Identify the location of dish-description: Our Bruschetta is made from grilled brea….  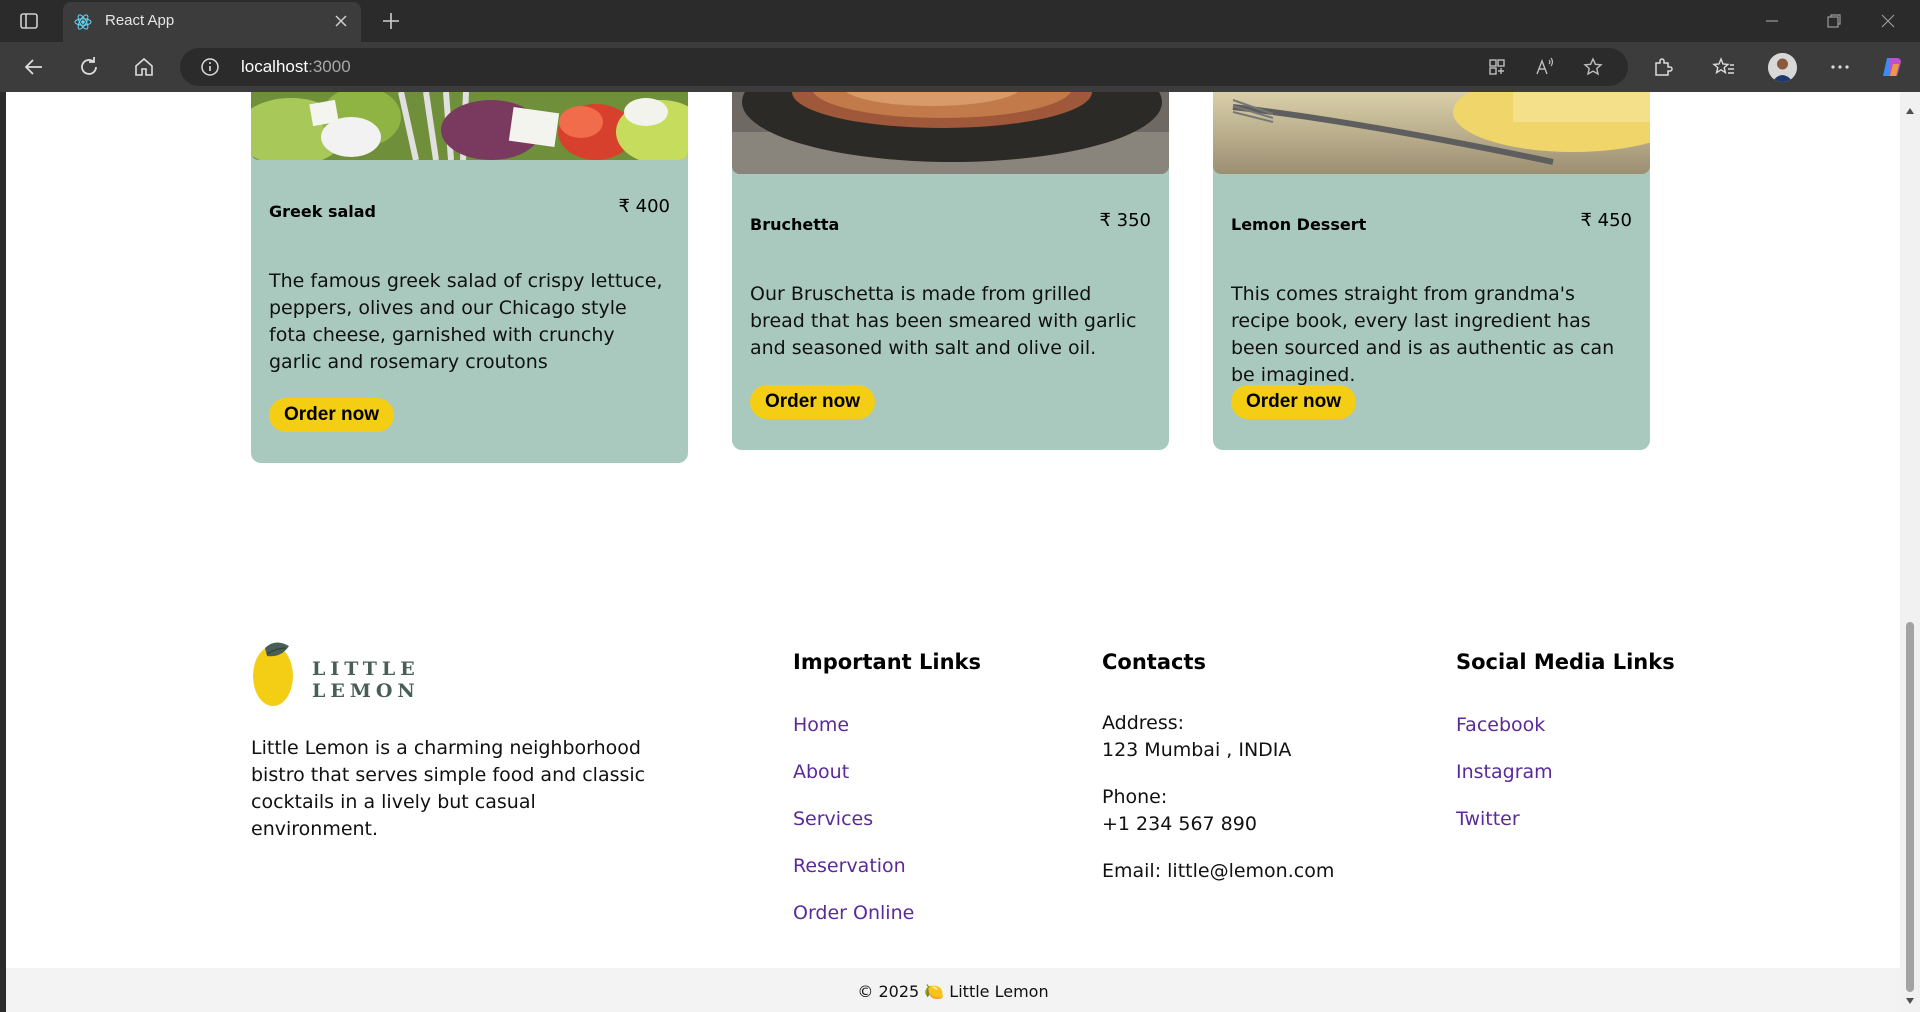
(943, 321).